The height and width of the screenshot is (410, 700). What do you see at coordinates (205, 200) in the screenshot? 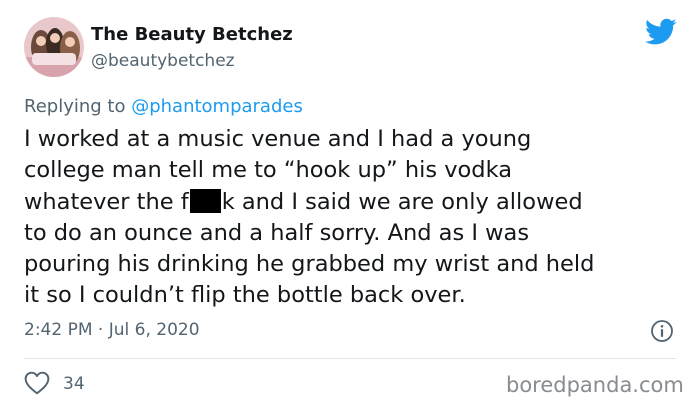
I see `censor-bar` at bounding box center [205, 200].